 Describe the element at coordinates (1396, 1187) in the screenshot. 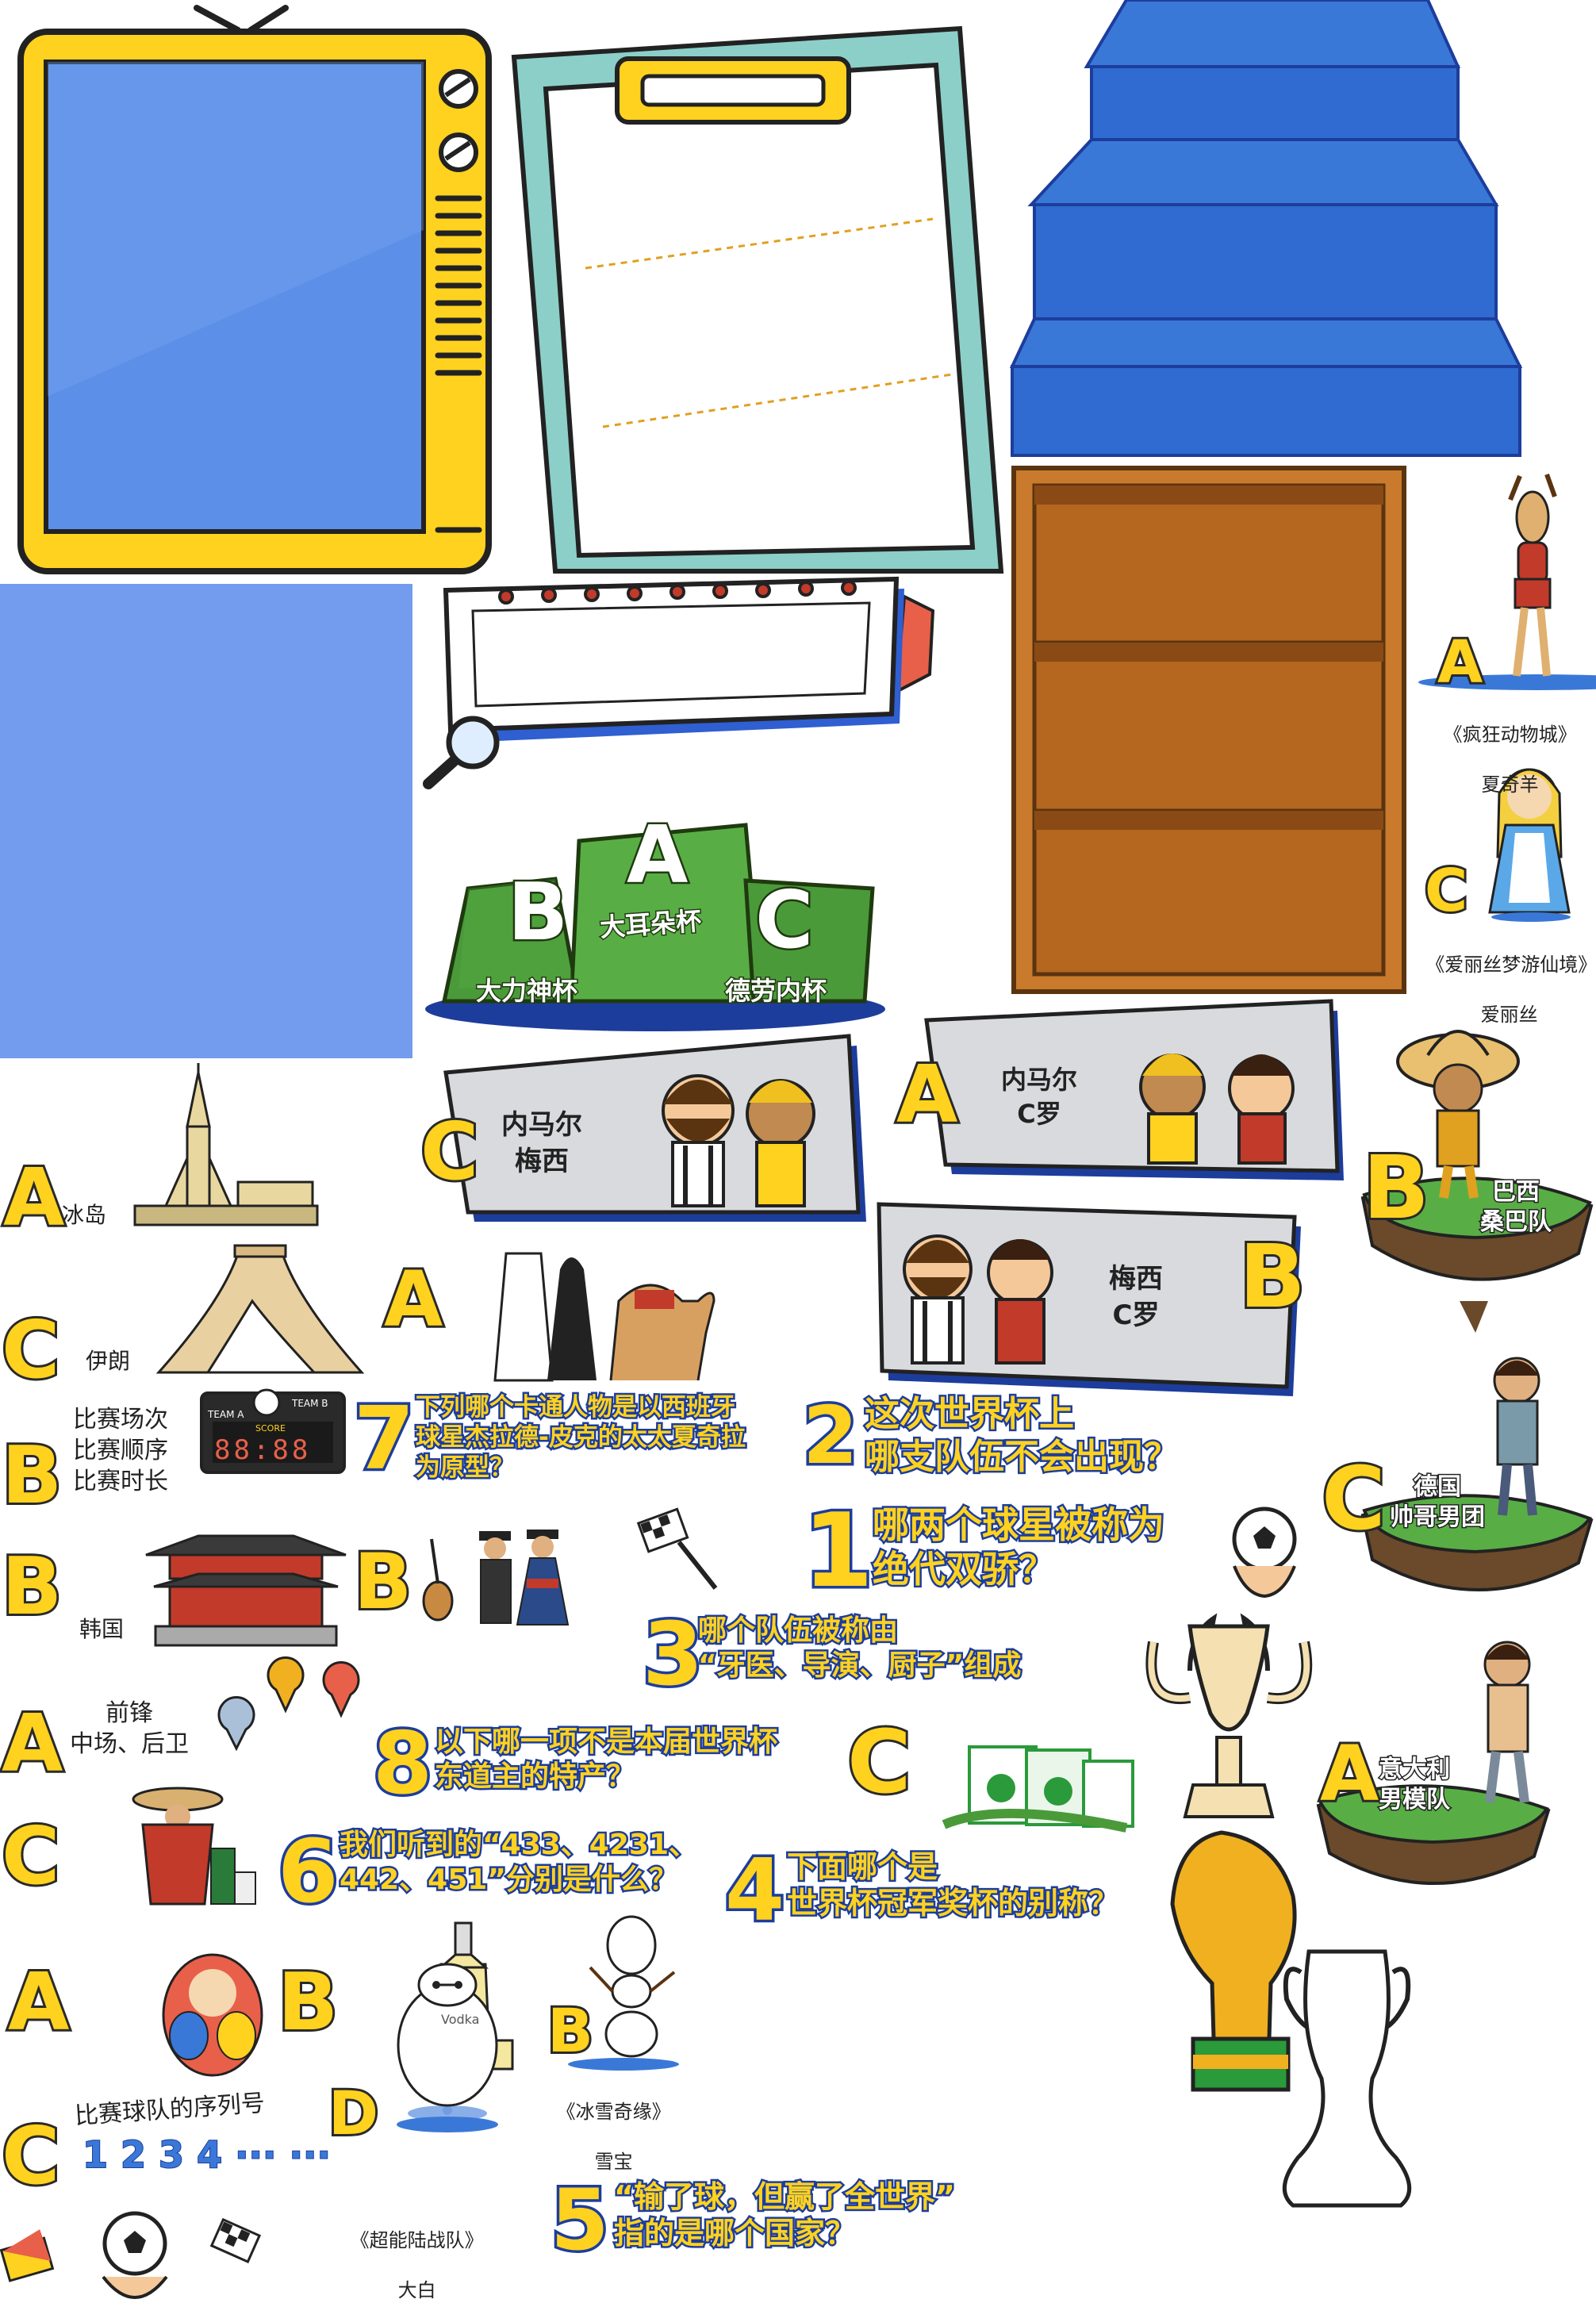

I see `team-letter-brazil: B` at that location.